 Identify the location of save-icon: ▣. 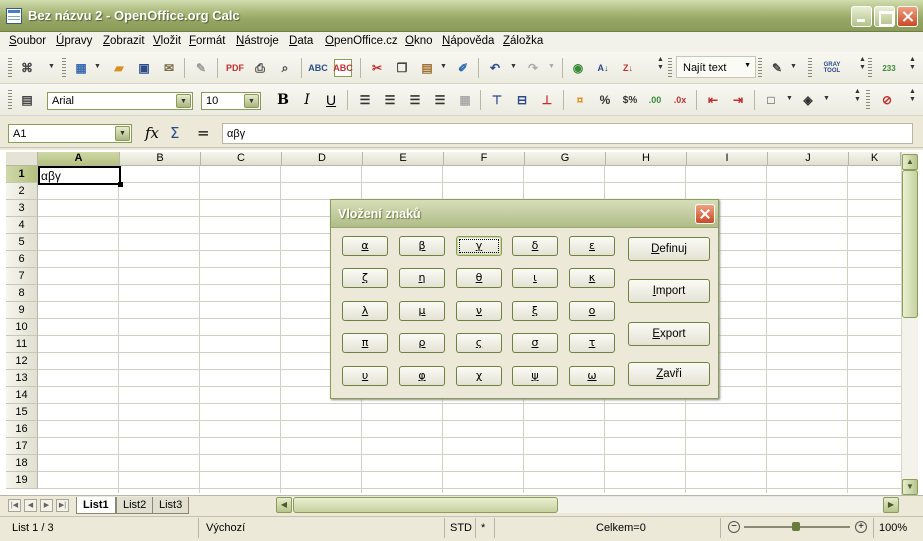
(144, 68).